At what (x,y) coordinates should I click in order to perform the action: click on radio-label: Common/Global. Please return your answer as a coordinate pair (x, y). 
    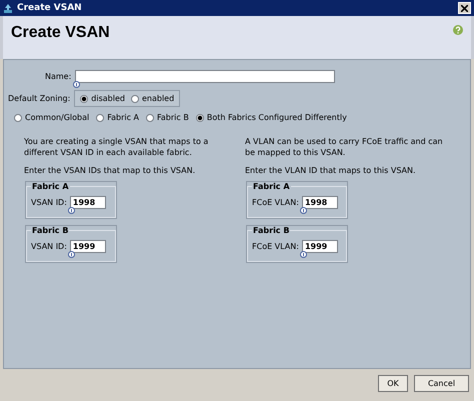
    Looking at the image, I should click on (57, 117).